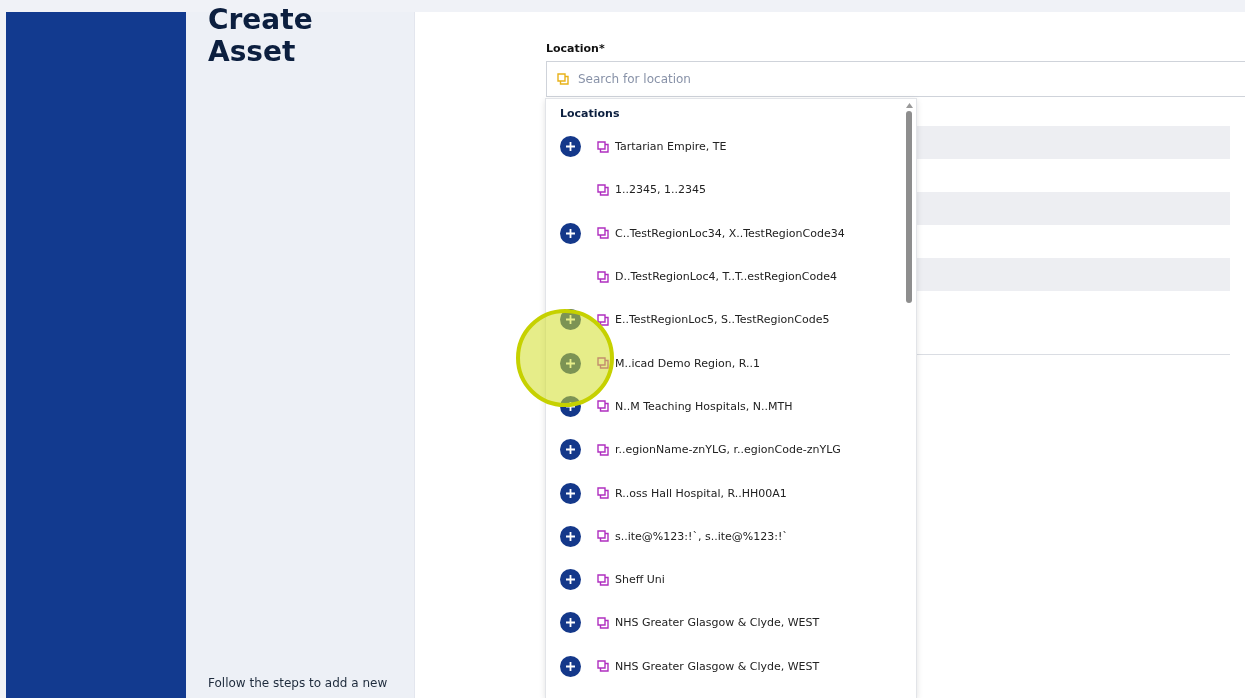 Image resolution: width=1245 pixels, height=698 pixels. What do you see at coordinates (670, 363) in the screenshot?
I see `location-option: M..icad Demo Region, R..1` at bounding box center [670, 363].